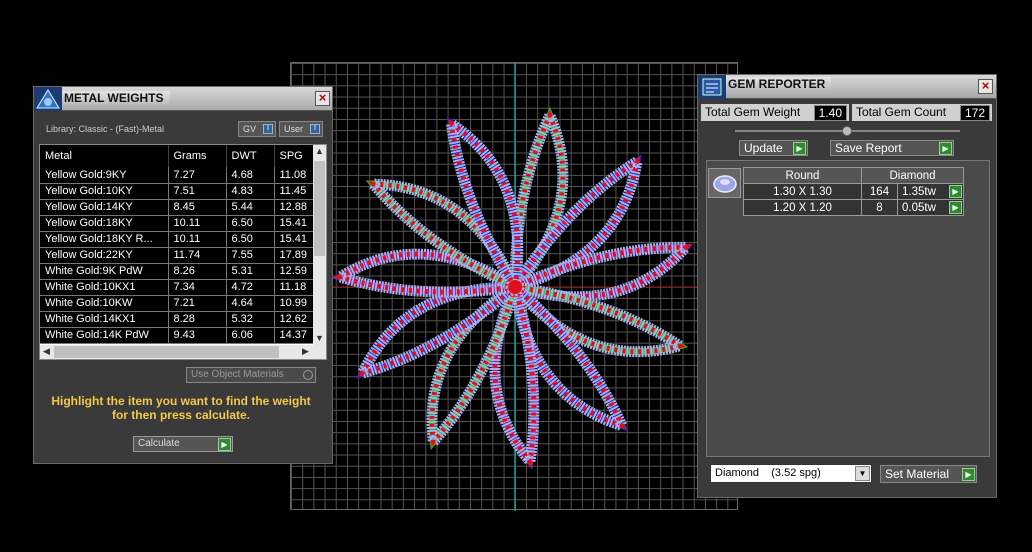 Image resolution: width=1032 pixels, height=552 pixels. I want to click on total-gem-count: Total Gem Count 172, so click(922, 112).